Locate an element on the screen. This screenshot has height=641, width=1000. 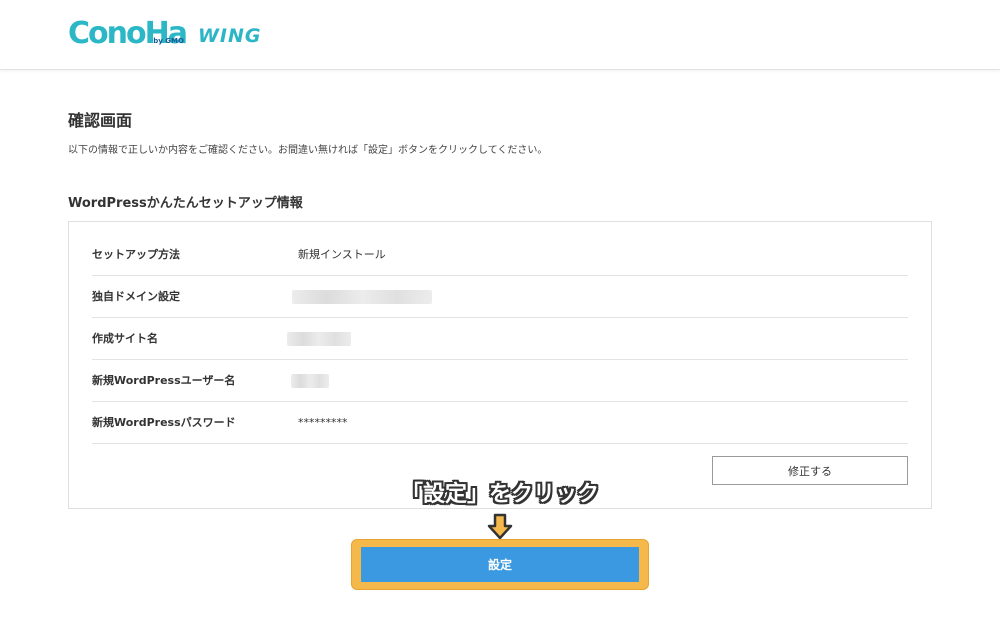
logo-product-name: WING is located at coordinates (229, 36).